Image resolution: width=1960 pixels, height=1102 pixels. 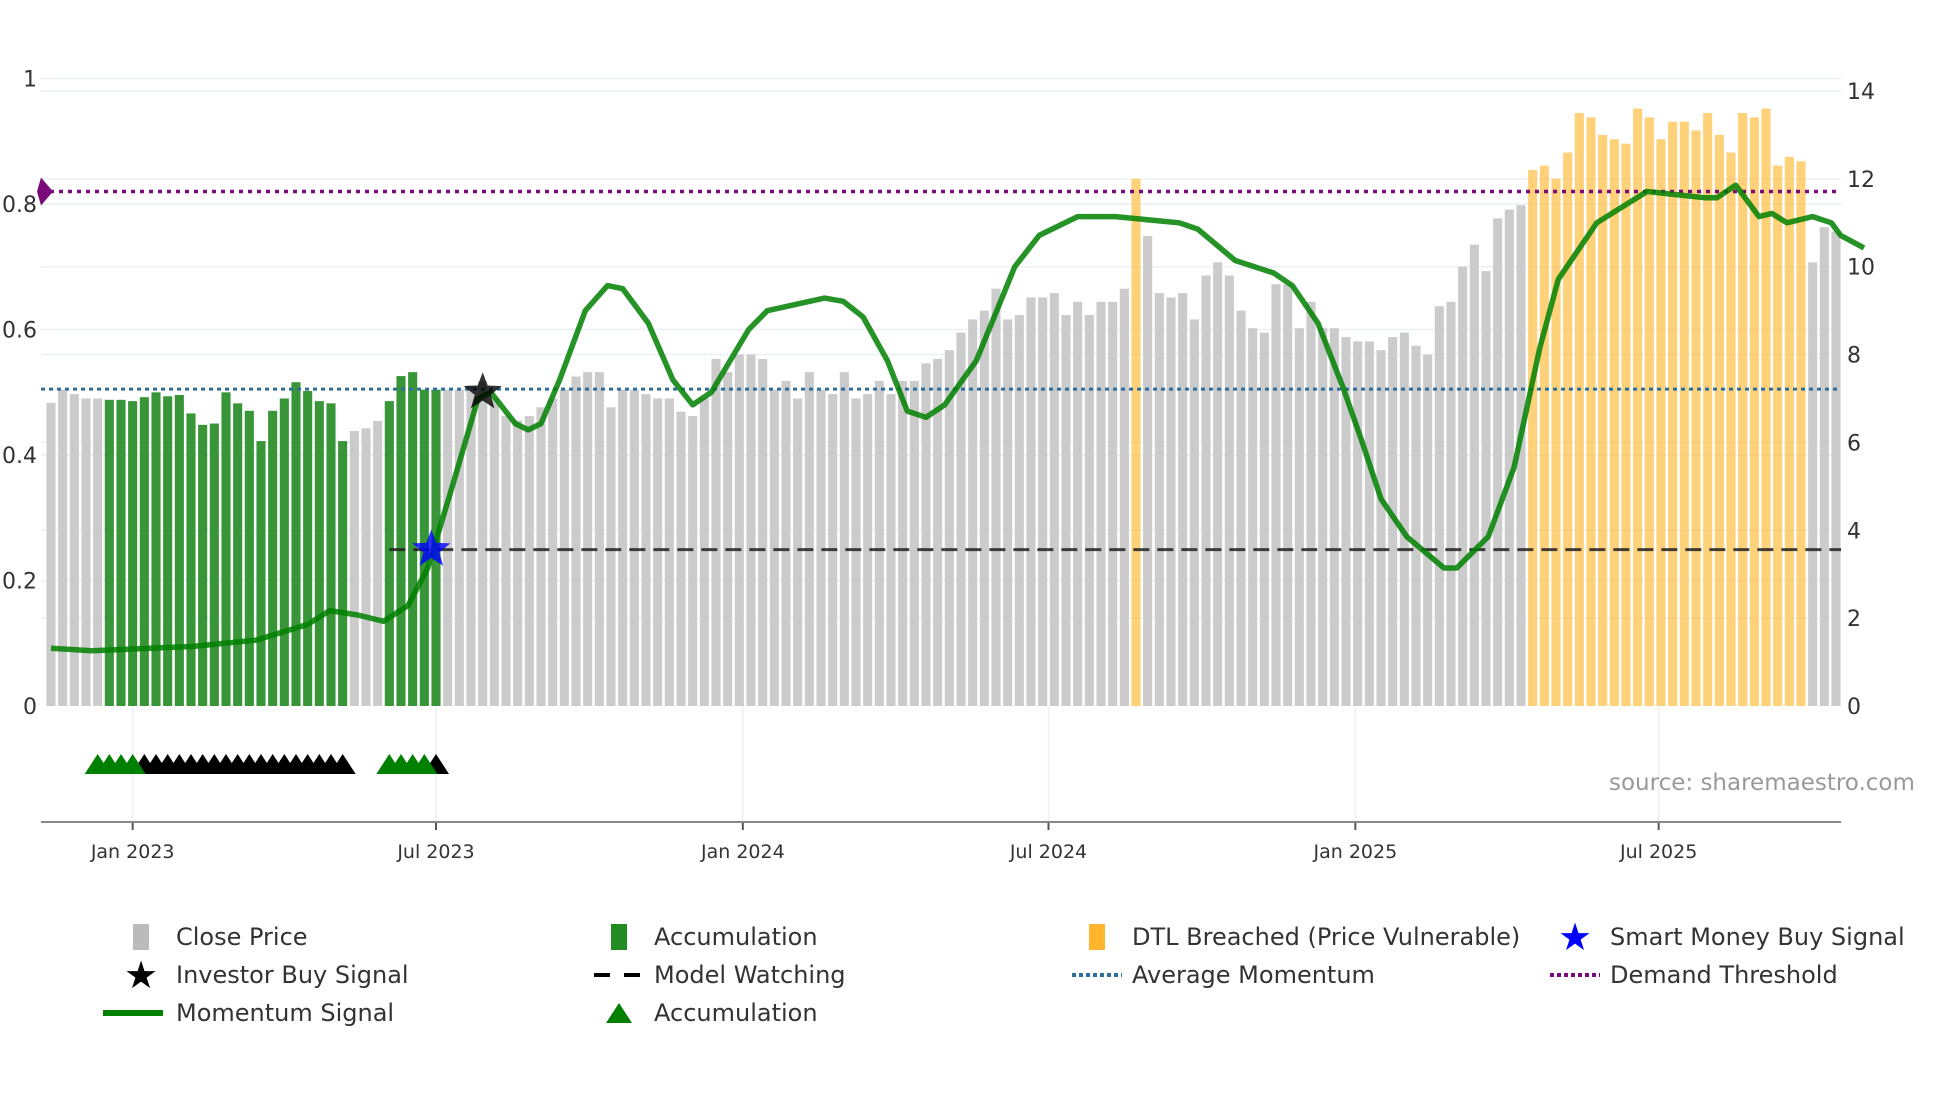 What do you see at coordinates (1854, 619) in the screenshot?
I see `right-tick-label: 2` at bounding box center [1854, 619].